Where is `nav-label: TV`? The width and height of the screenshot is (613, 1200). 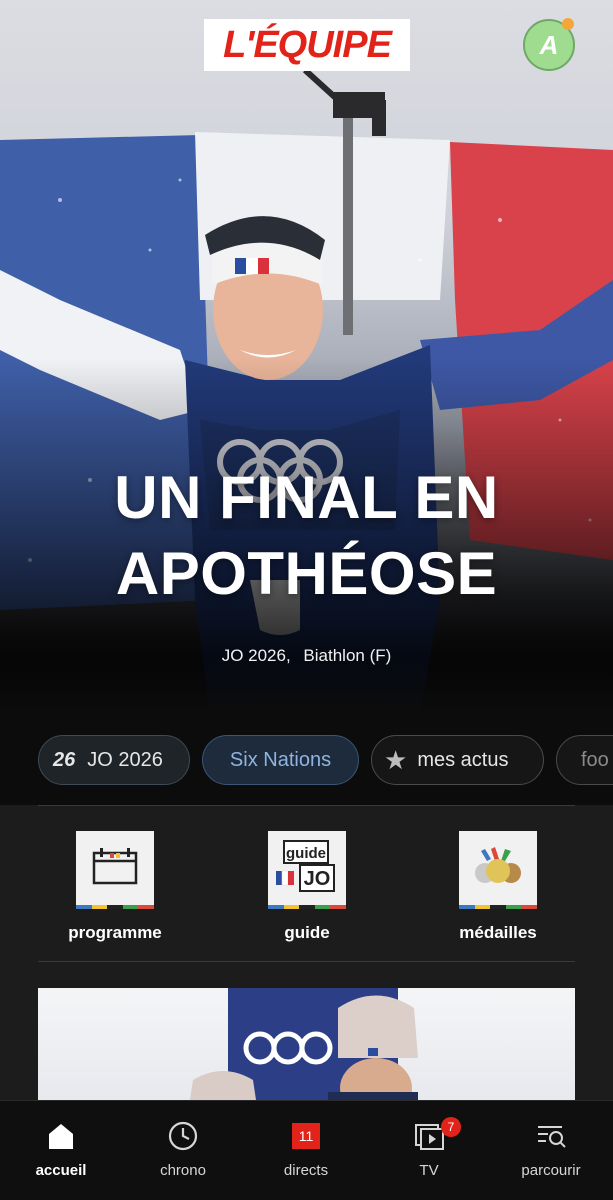 nav-label: TV is located at coordinates (429, 1170).